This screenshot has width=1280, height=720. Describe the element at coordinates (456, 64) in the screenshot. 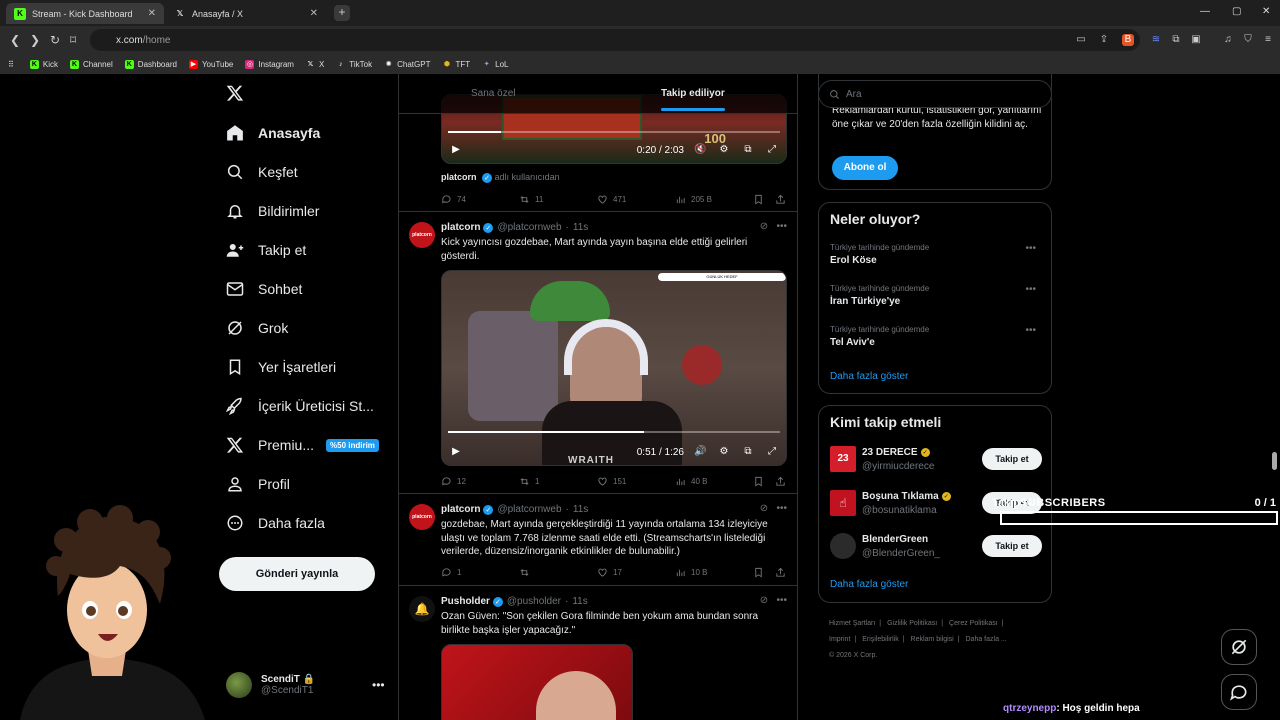

I see `bookmark-tft: ⬢ TFT` at that location.